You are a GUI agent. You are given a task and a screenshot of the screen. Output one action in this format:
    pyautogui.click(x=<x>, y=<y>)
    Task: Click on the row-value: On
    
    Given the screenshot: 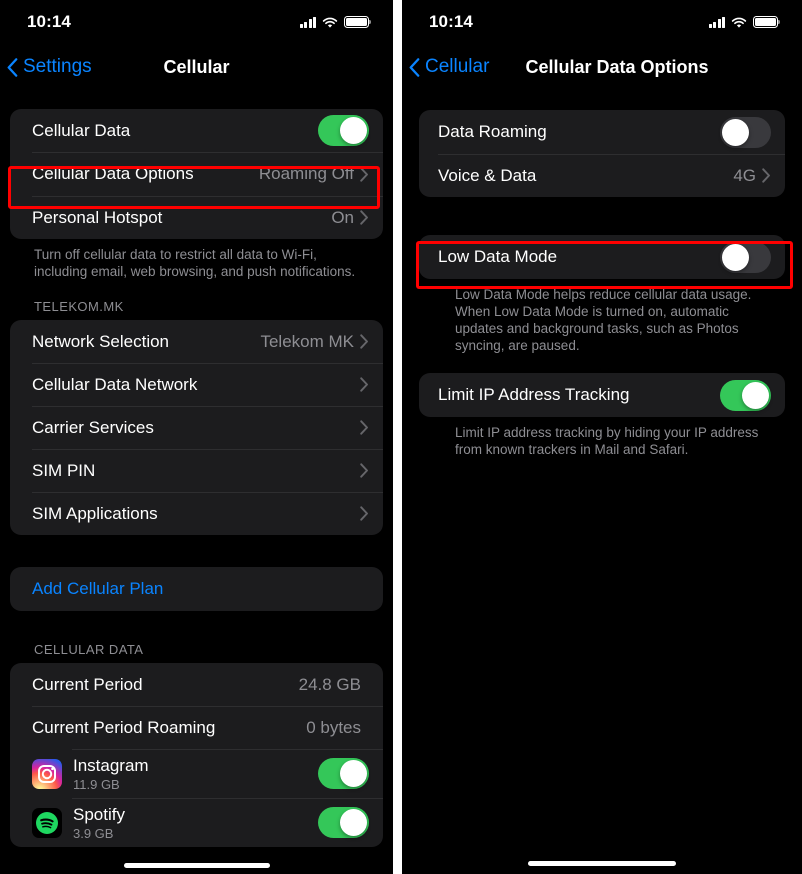 What is the action you would take?
    pyautogui.click(x=342, y=217)
    